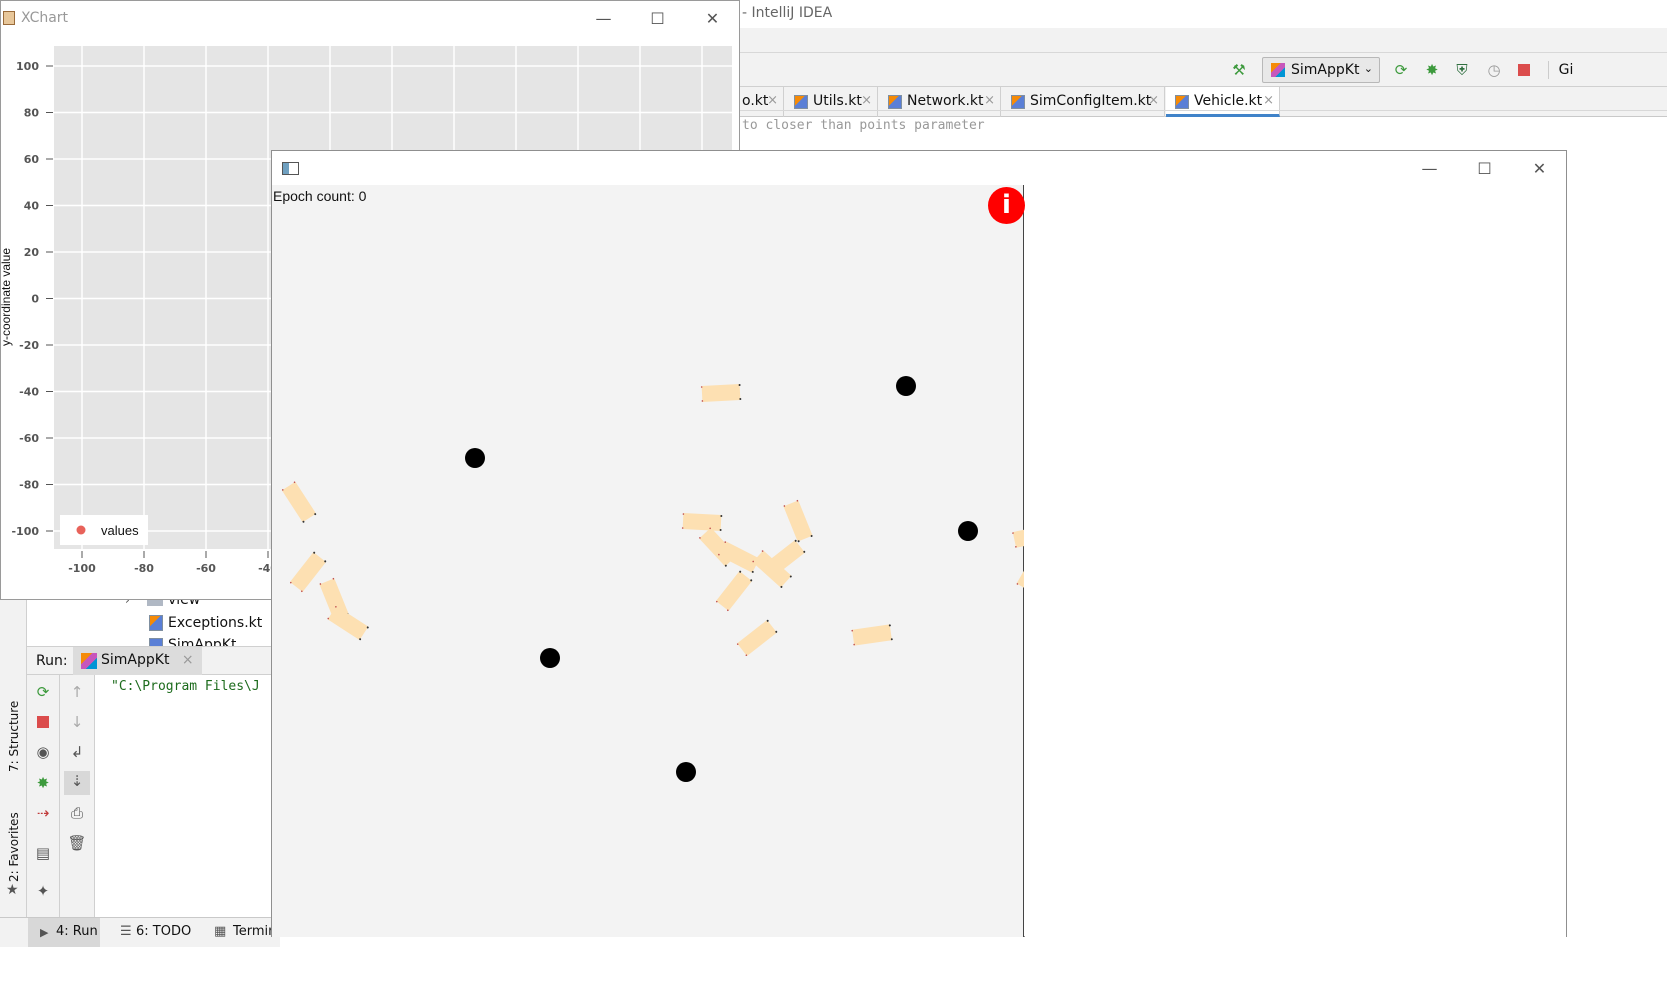  I want to click on xchart-title: XChart, so click(45, 18).